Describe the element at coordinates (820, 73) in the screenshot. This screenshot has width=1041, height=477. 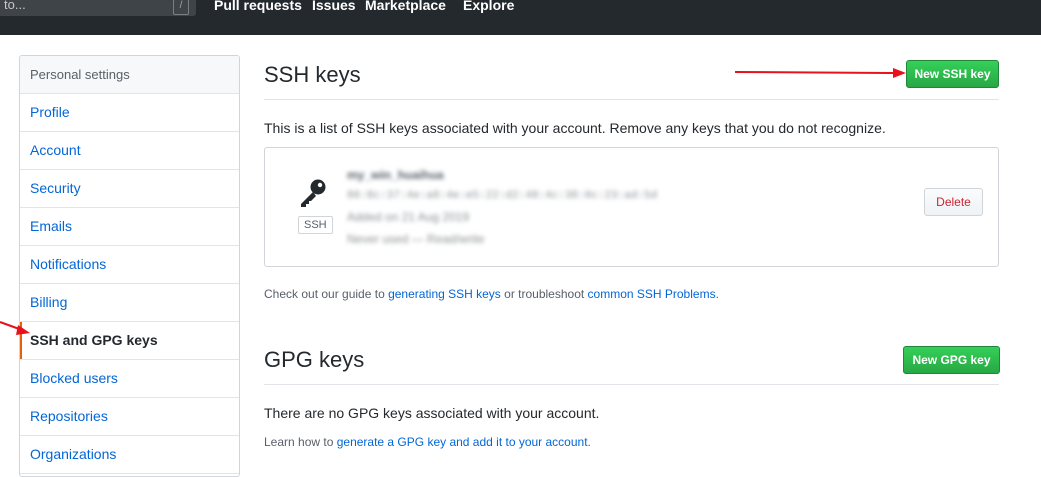
I see `arrow-to-new-ssh-key` at that location.